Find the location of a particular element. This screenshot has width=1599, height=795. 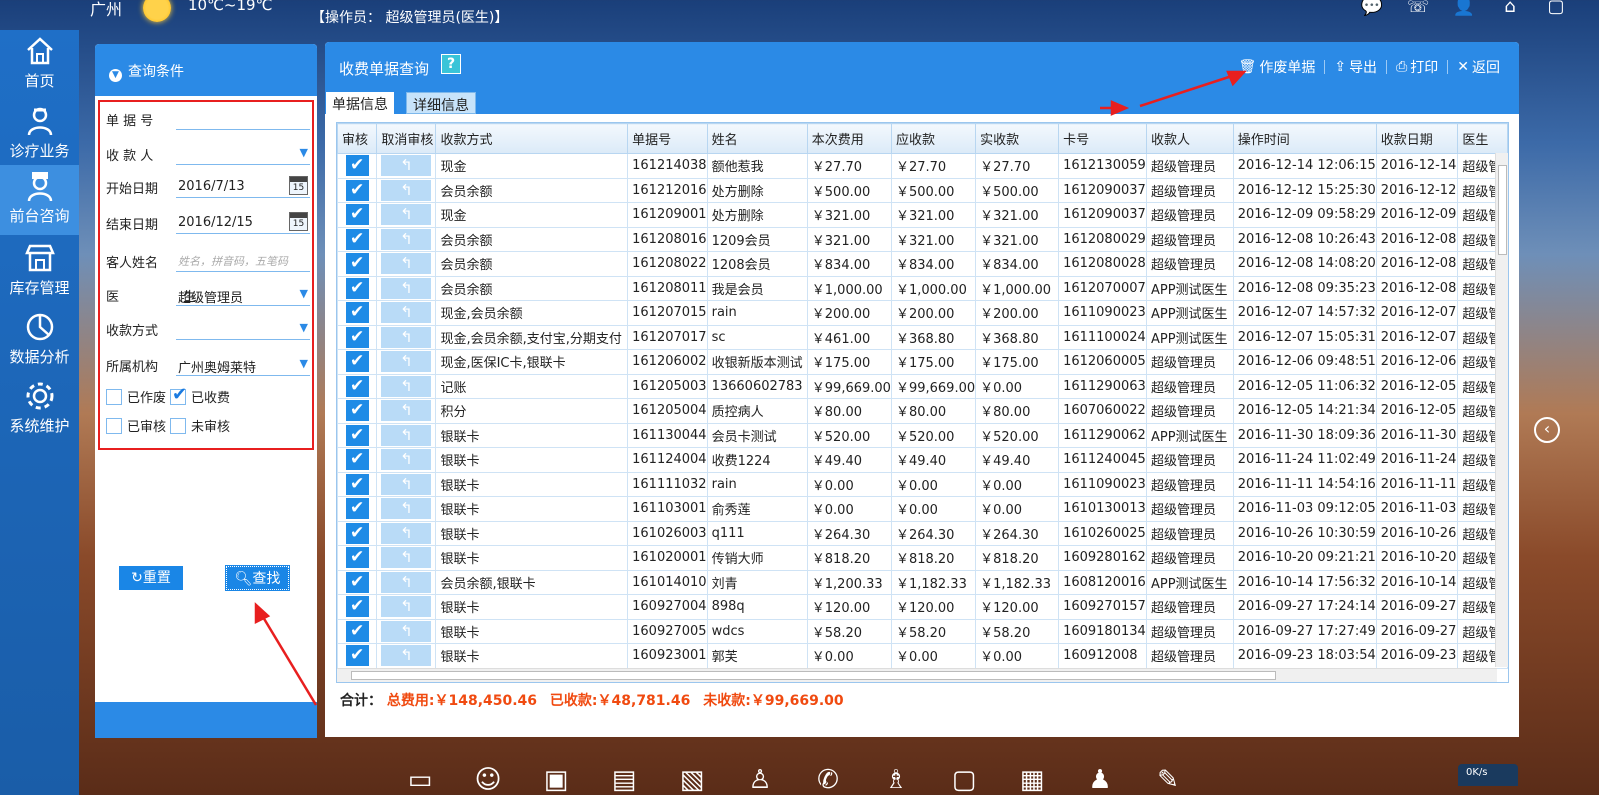

chat-icon: 💬 is located at coordinates (1372, 8).